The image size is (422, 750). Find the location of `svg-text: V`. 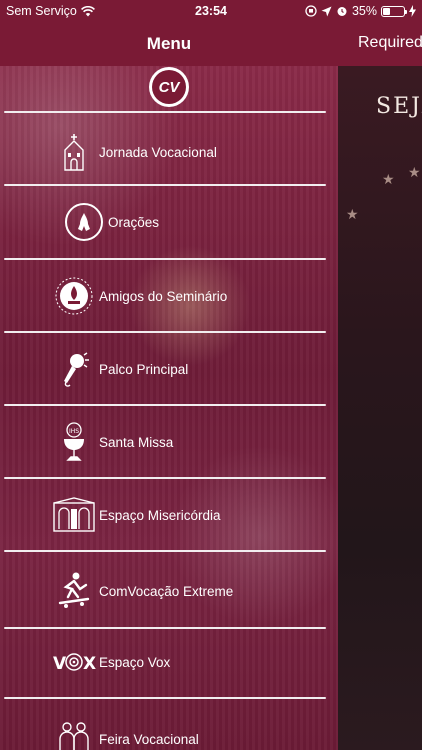

svg-text: V is located at coordinates (60, 664).